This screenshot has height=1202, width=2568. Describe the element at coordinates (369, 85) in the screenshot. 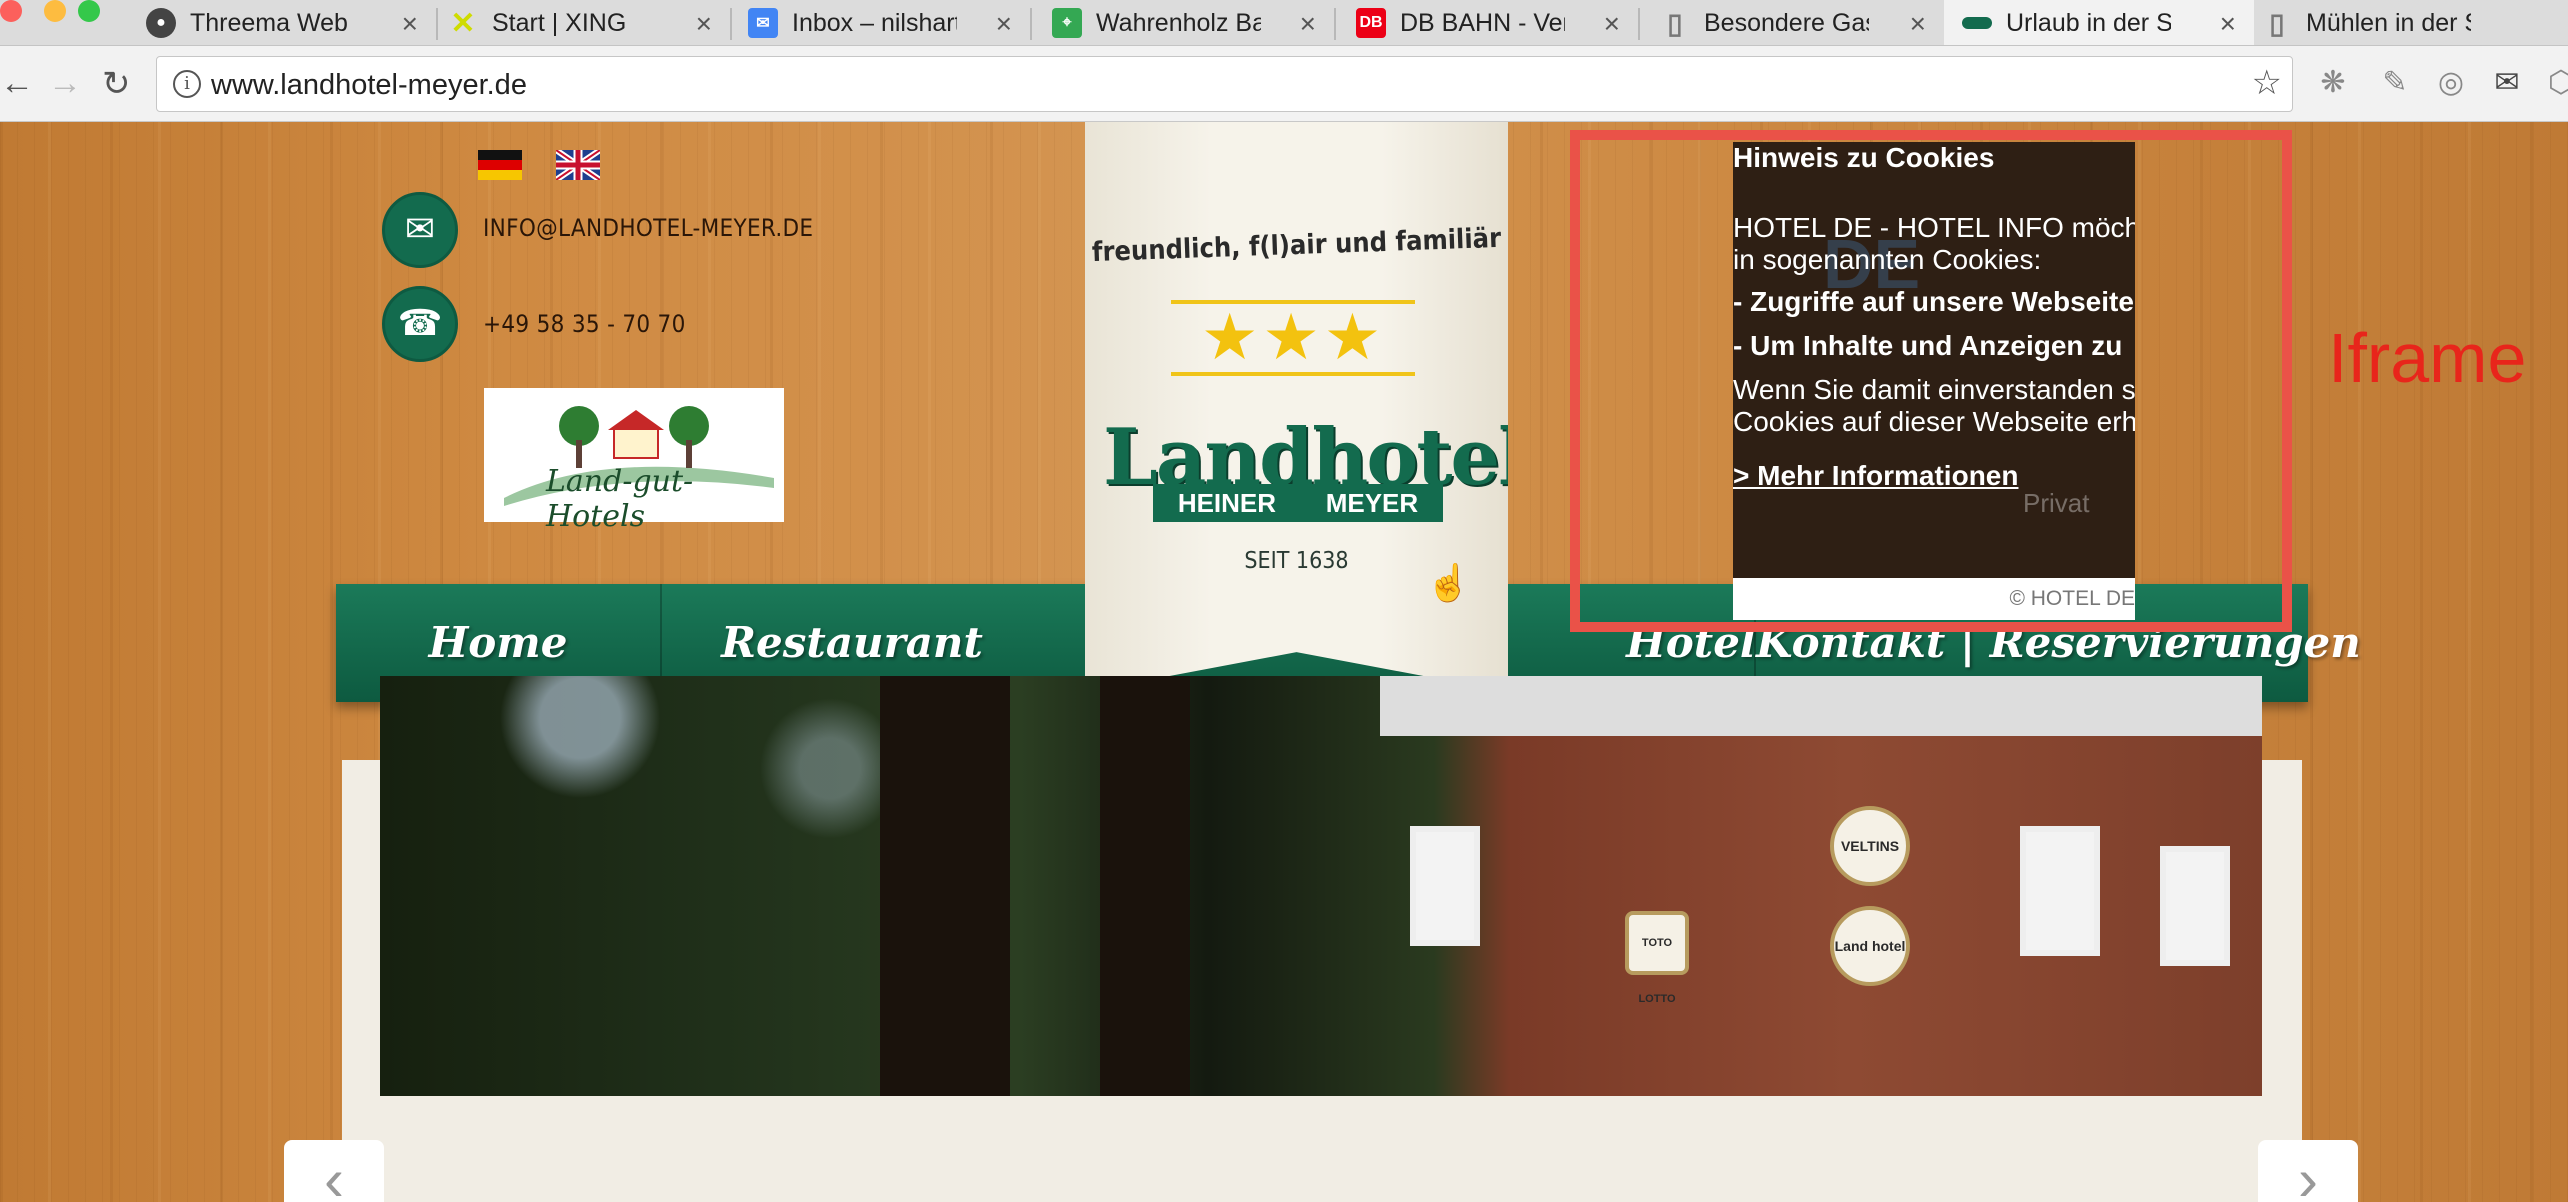

I see `url-text: www.landhotel-meyer.de` at that location.